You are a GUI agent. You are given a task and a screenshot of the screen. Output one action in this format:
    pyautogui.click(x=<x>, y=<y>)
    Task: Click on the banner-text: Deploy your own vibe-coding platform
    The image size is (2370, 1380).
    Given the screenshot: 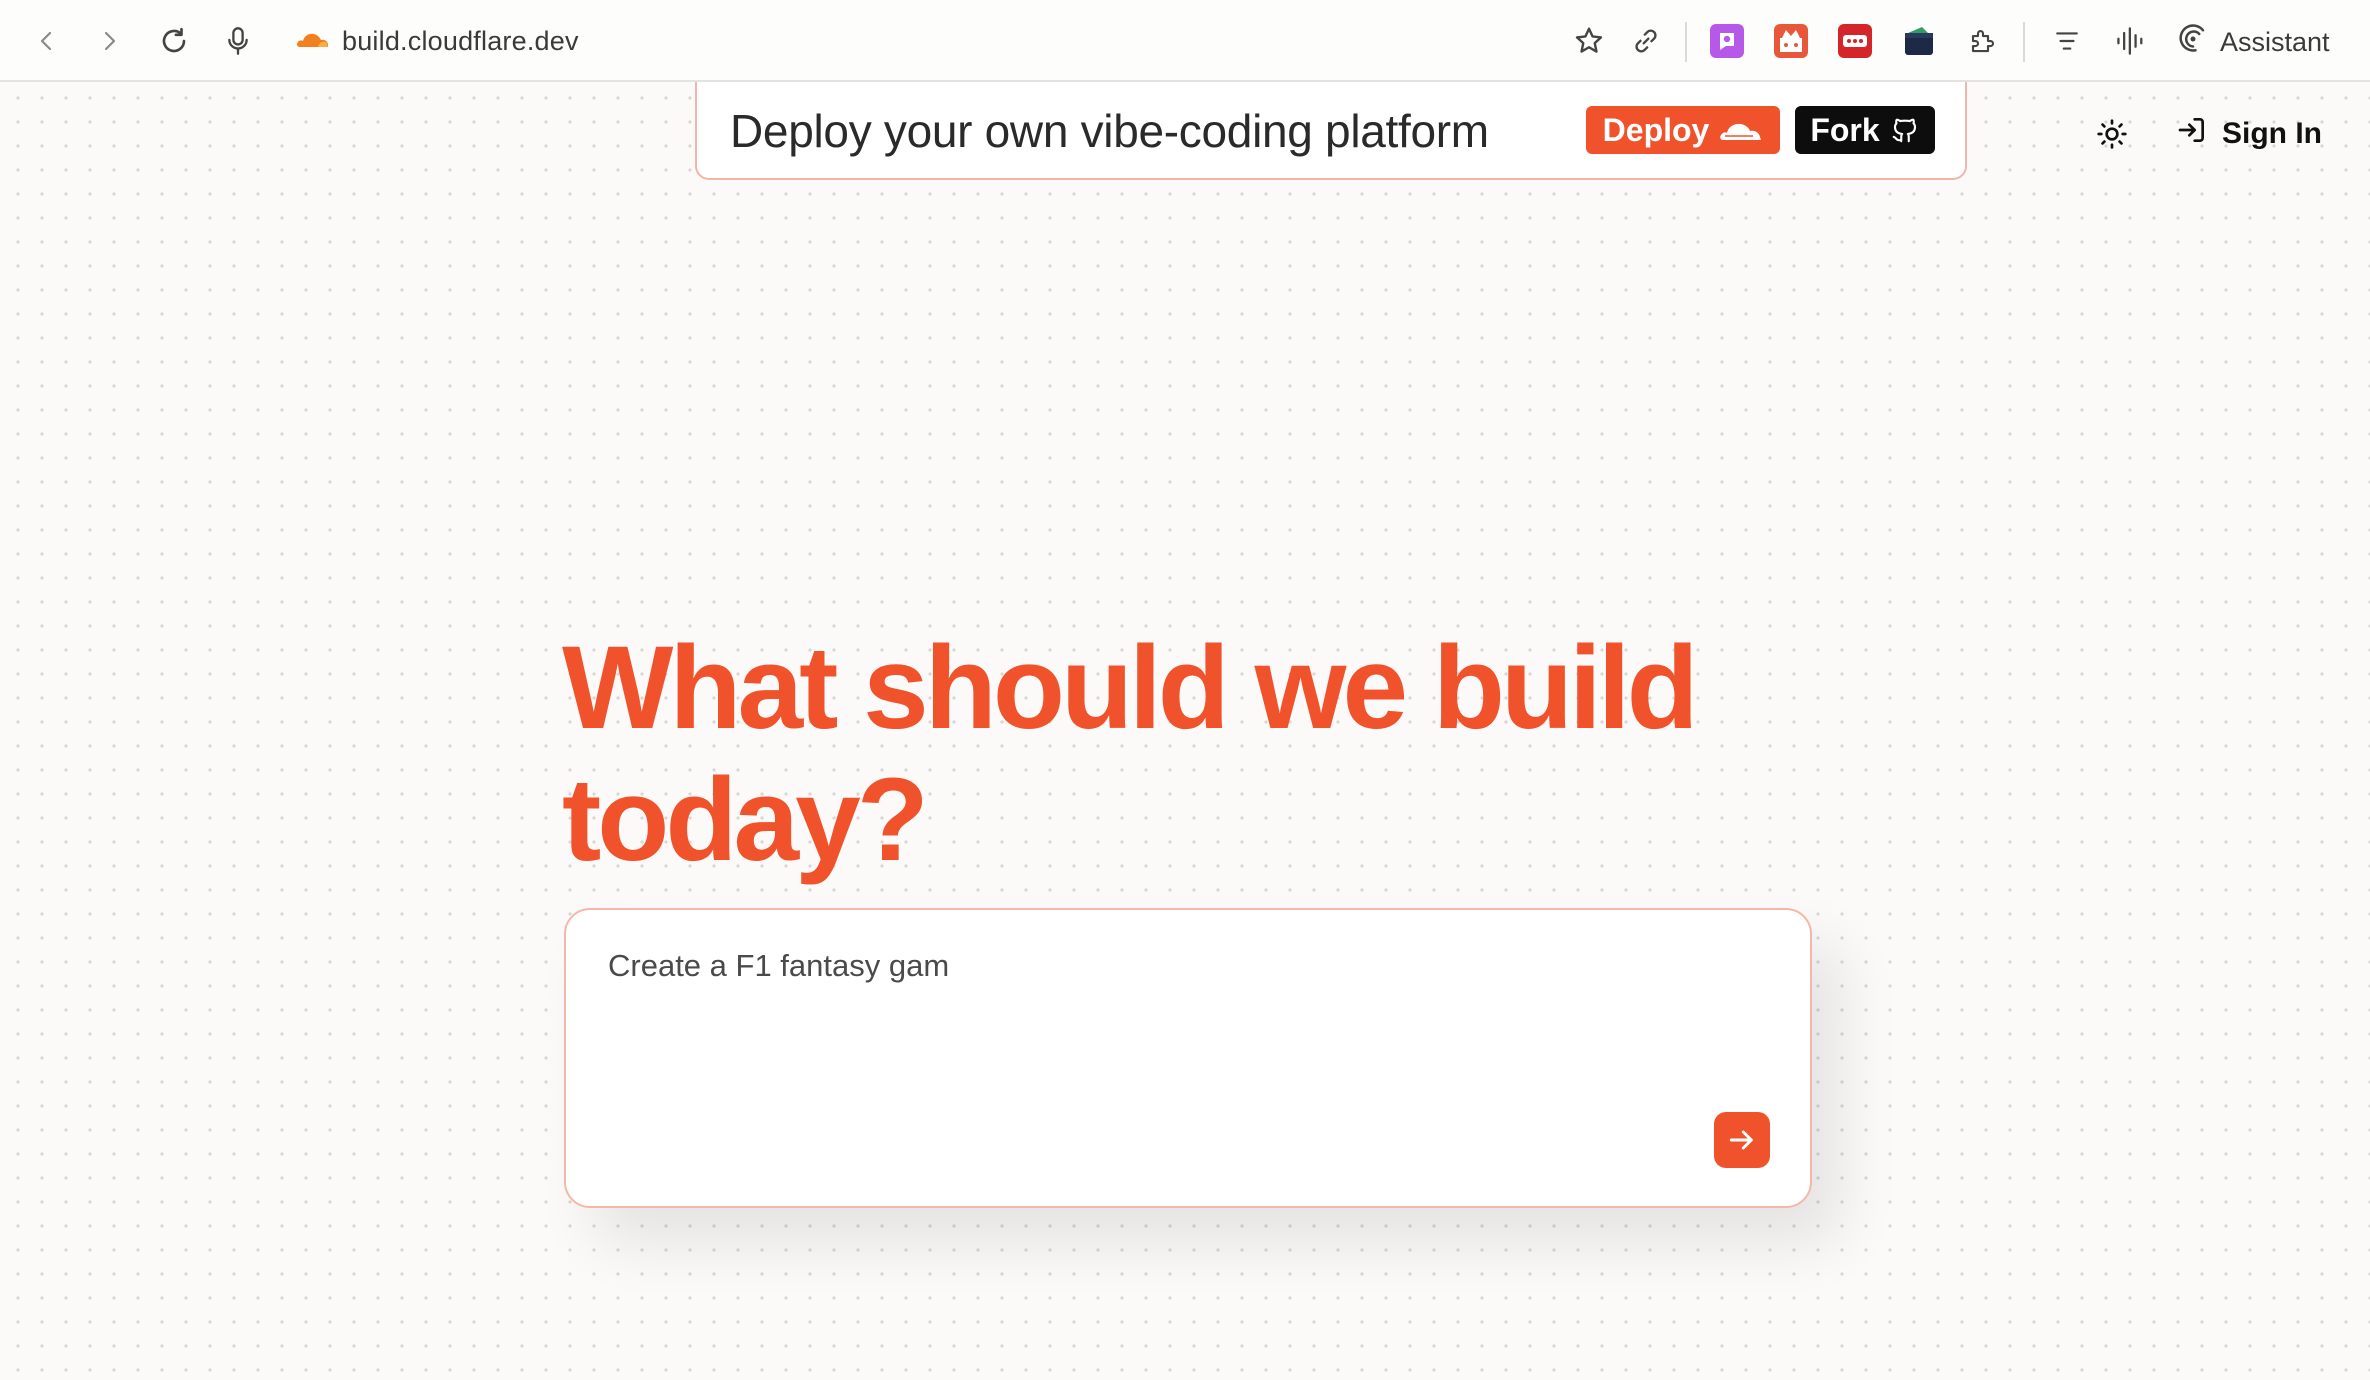 What is the action you would take?
    pyautogui.click(x=1109, y=131)
    